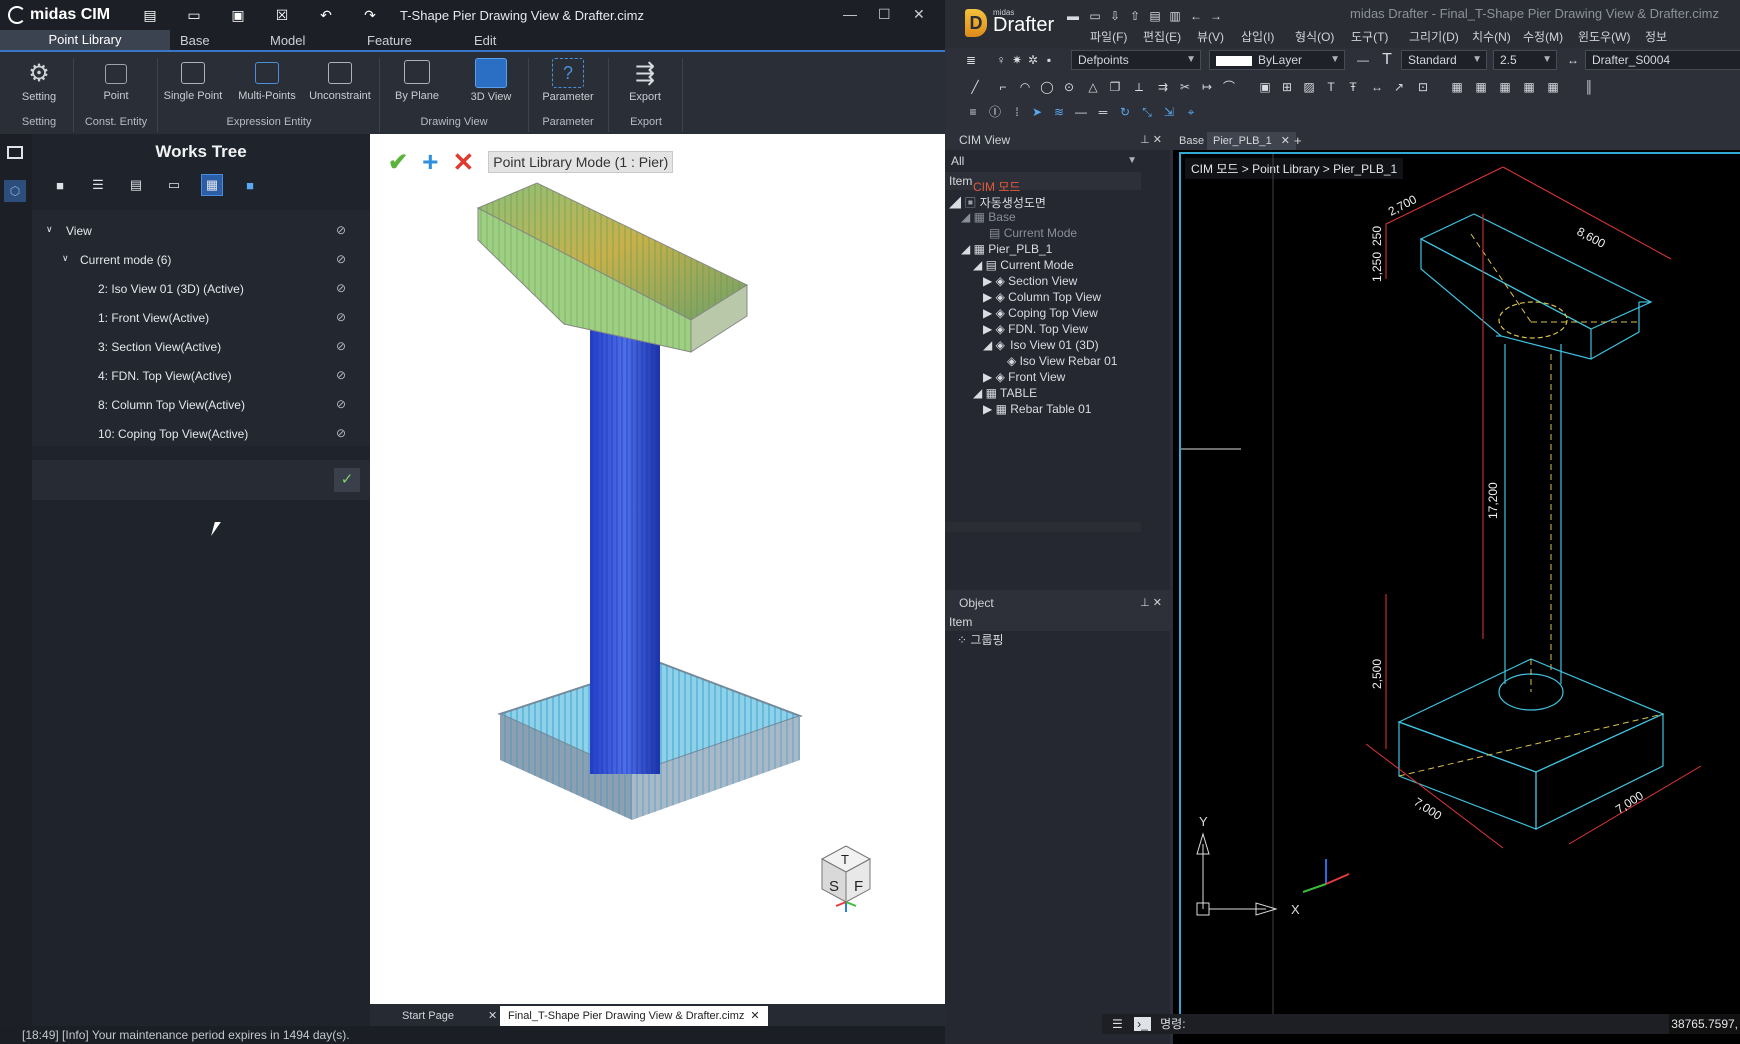  What do you see at coordinates (98, 185) in the screenshot?
I see `layers-icon: ☰` at bounding box center [98, 185].